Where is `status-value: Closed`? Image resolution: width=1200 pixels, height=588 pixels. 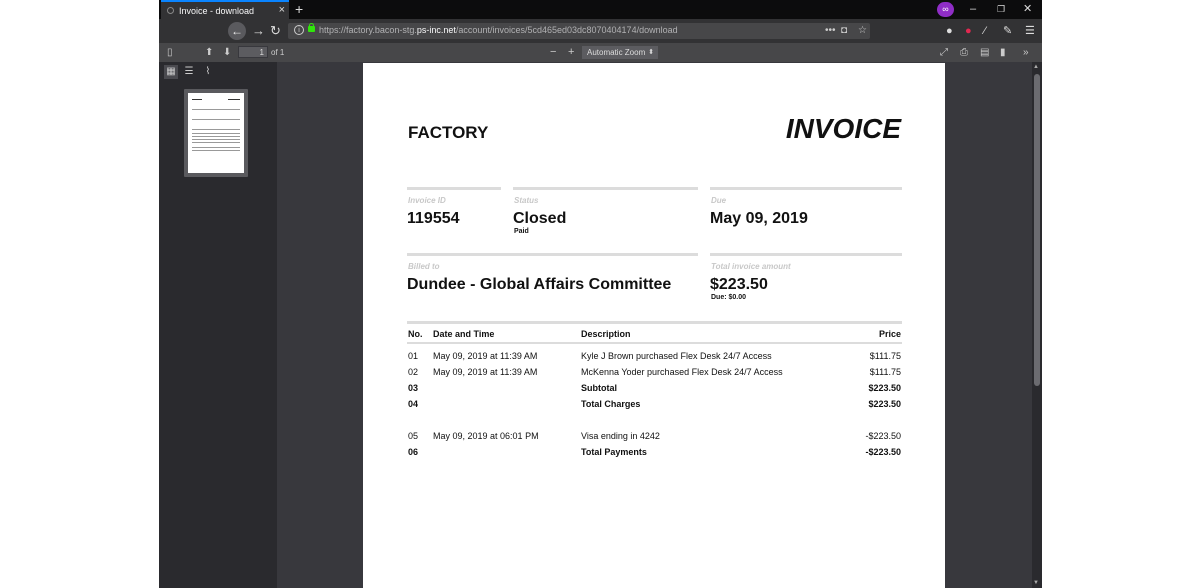
status-value: Closed is located at coordinates (540, 218).